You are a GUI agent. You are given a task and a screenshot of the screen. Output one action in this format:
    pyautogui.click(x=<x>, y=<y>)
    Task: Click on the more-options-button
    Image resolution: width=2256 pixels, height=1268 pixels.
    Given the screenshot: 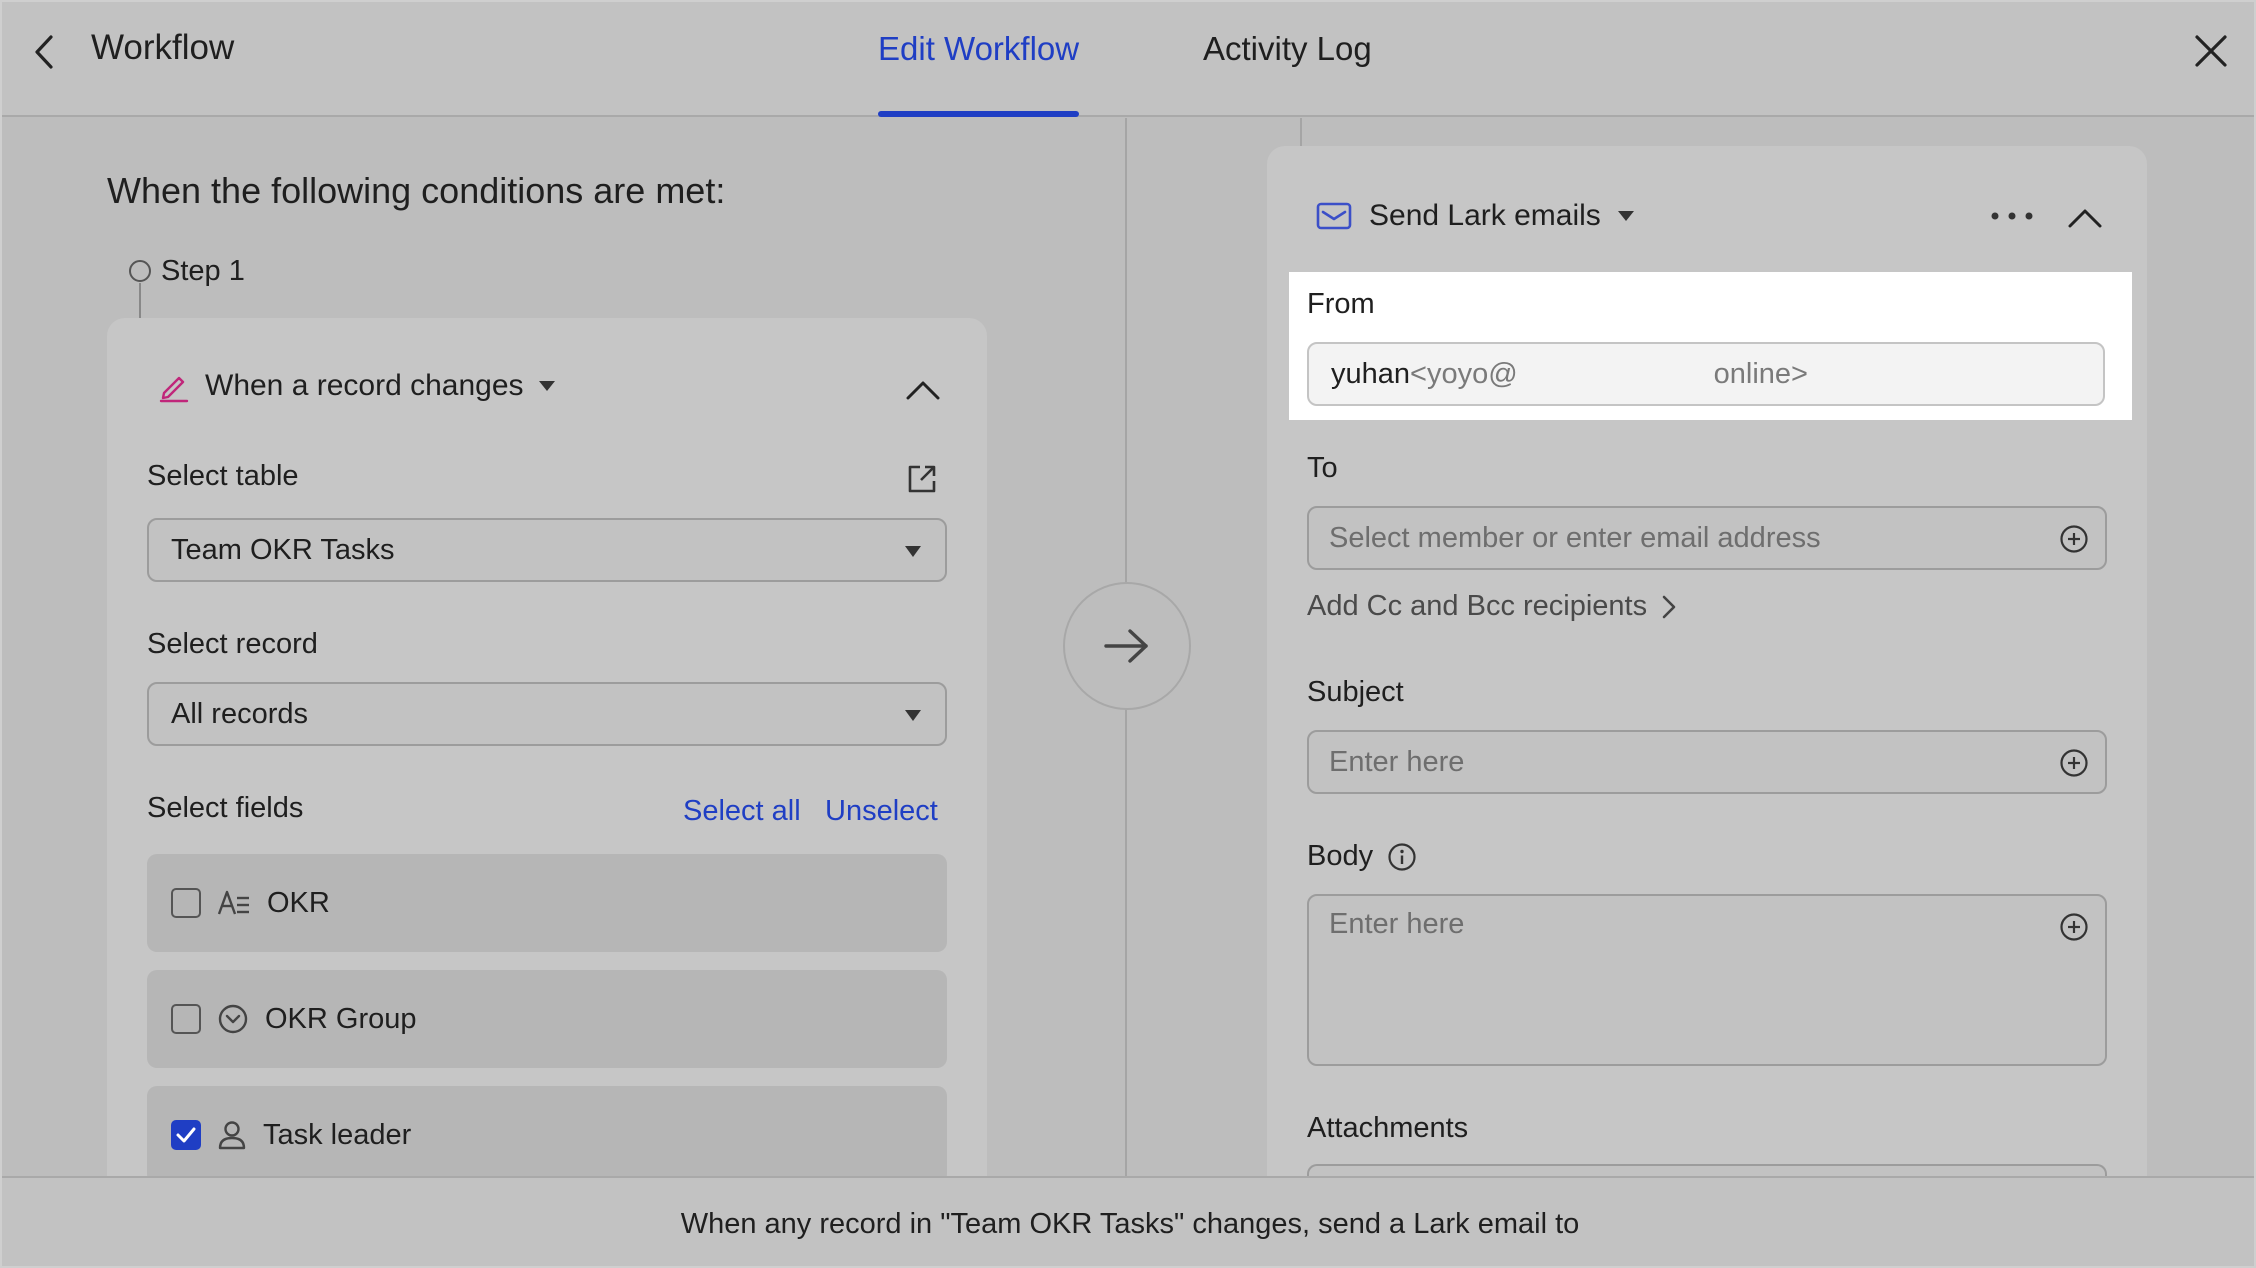 What is the action you would take?
    pyautogui.click(x=2012, y=216)
    